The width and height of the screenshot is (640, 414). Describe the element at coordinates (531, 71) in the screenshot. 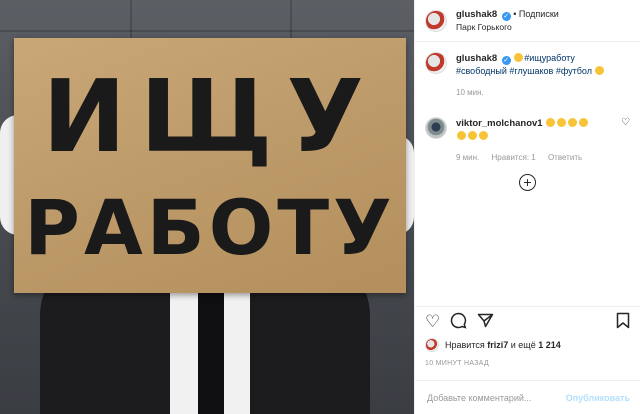

I see `hashtag-link: #глушаков` at that location.